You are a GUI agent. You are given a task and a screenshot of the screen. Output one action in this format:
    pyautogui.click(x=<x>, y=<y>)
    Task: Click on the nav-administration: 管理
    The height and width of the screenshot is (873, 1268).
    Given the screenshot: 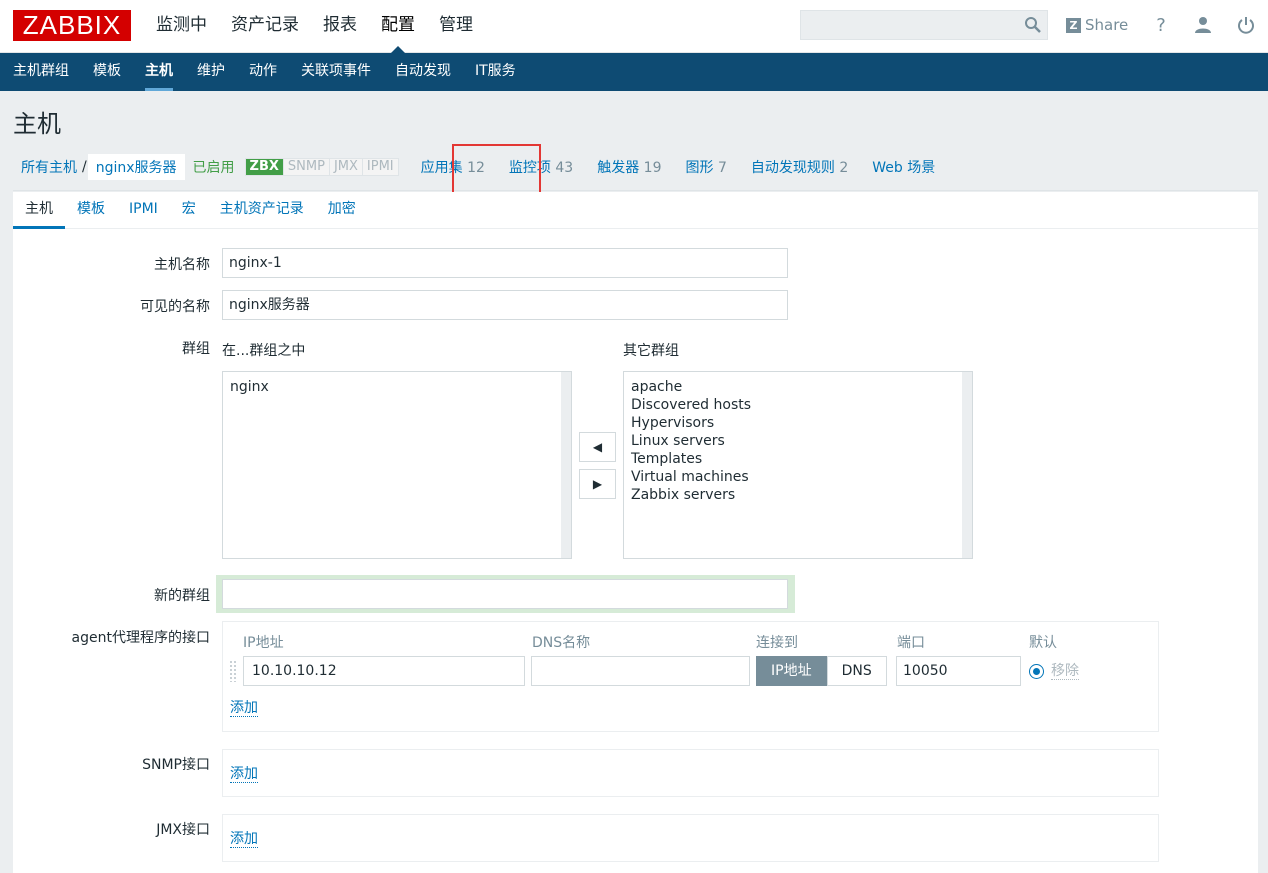 What is the action you would take?
    pyautogui.click(x=456, y=26)
    